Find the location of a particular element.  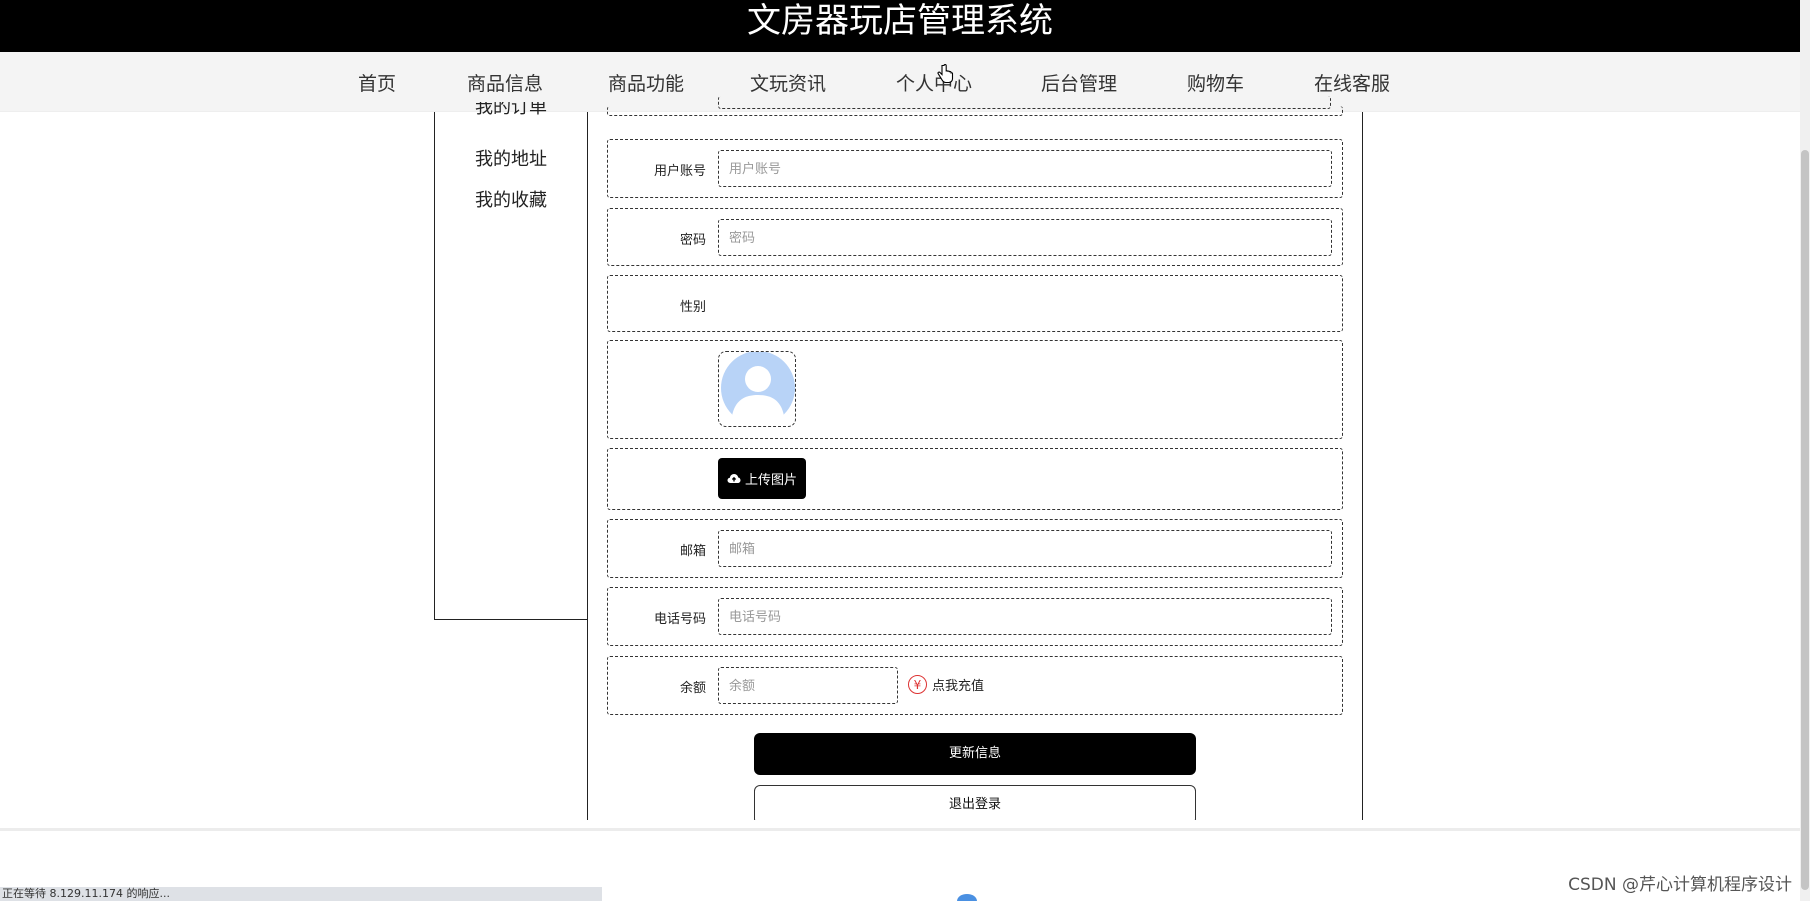

nav-item-home: 首页 is located at coordinates (377, 82).